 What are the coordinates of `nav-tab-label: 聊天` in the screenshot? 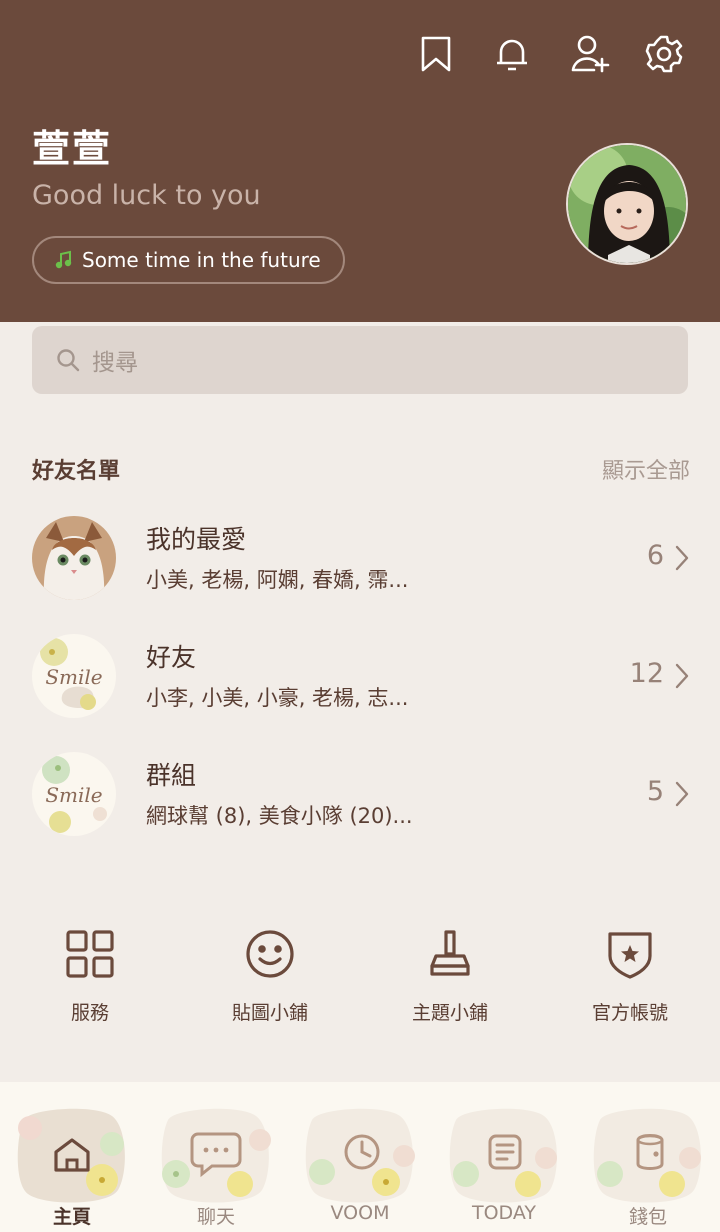 It's located at (215, 1217).